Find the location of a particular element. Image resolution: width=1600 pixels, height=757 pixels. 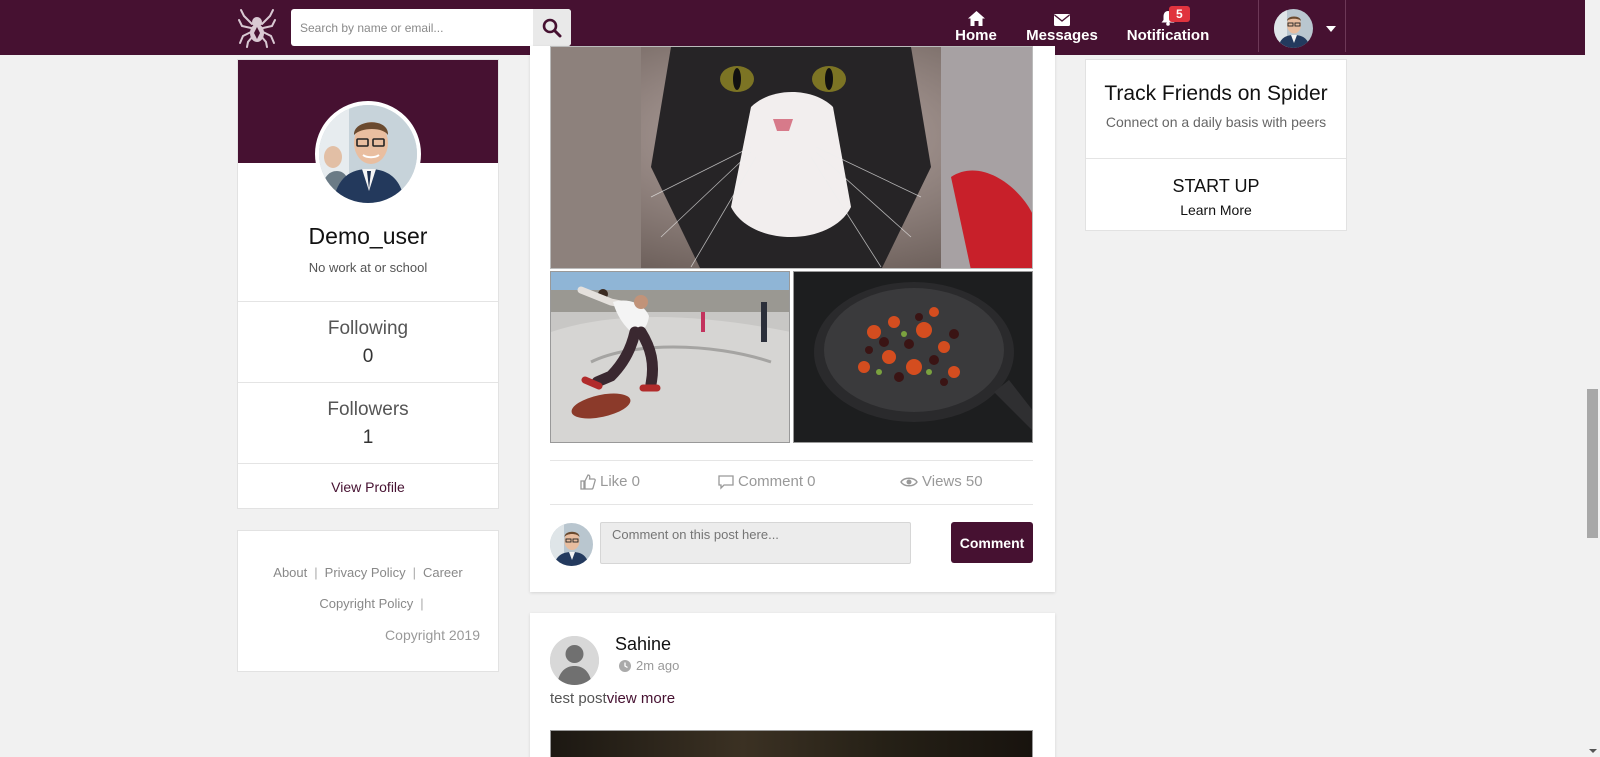

clock-icon is located at coordinates (625, 665).